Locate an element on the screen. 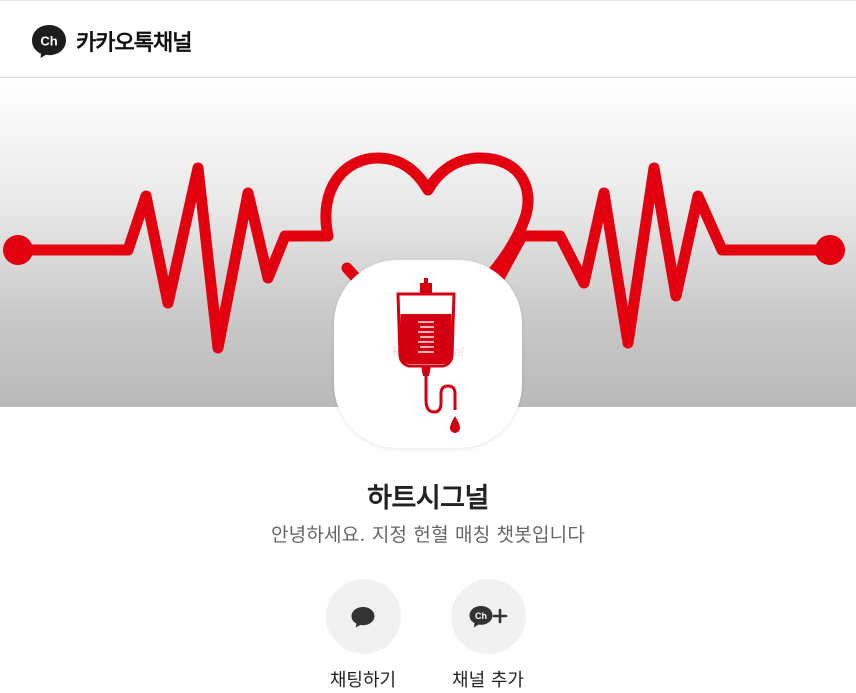  chat-button-label: 채팅하기 is located at coordinates (363, 680).